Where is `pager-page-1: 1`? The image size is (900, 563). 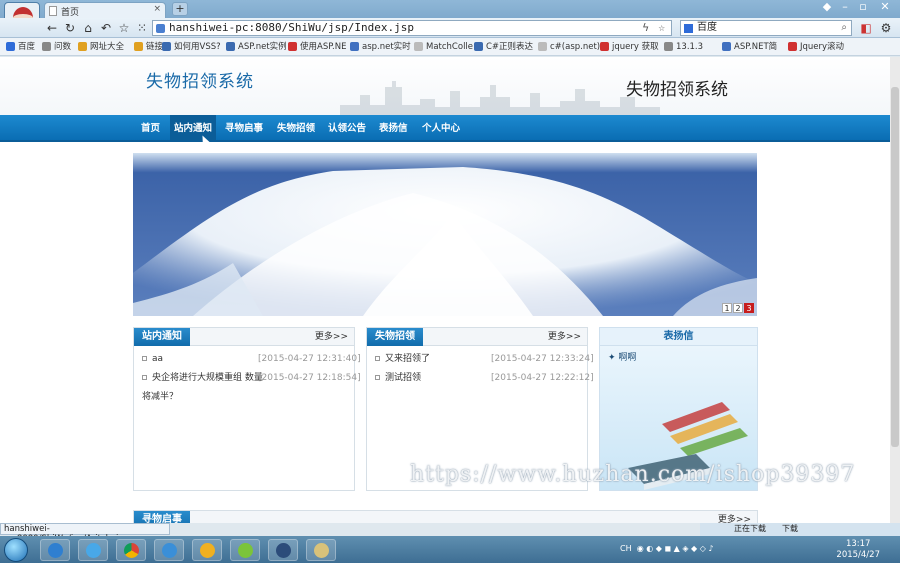 pager-page-1: 1 is located at coordinates (727, 308).